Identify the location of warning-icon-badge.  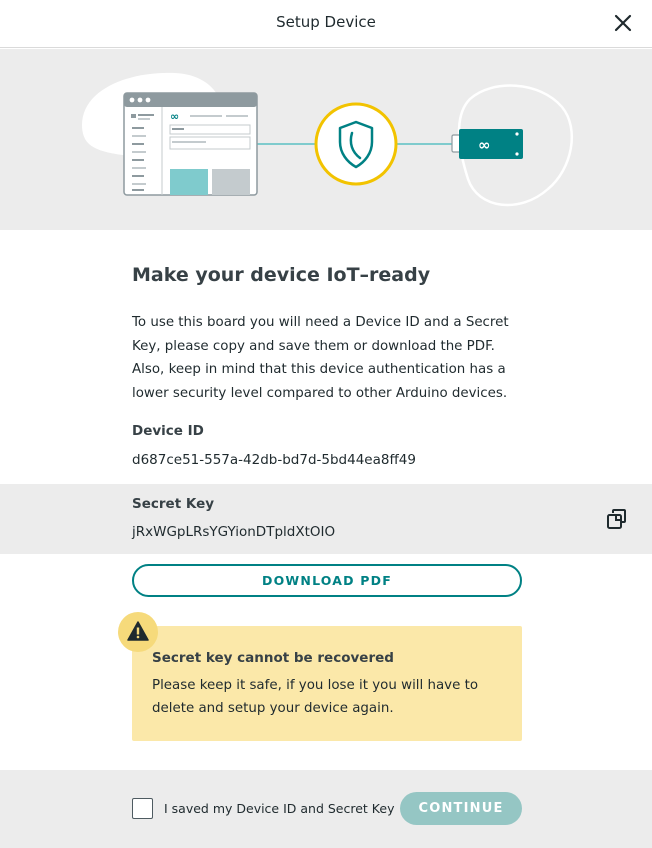
(138, 632).